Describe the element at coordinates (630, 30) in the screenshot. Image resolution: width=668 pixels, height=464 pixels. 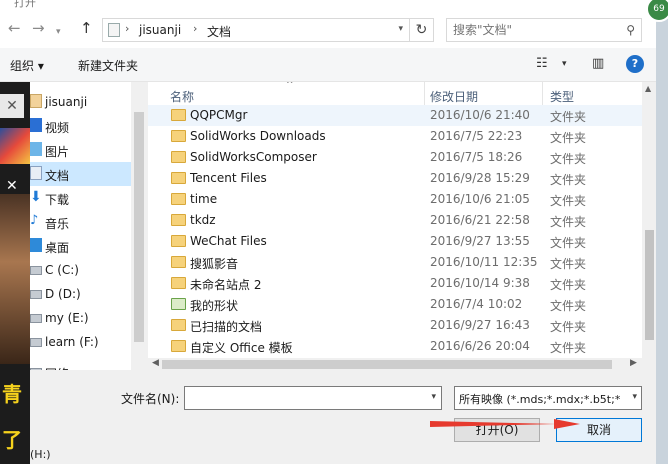
I see `search-icon: ⚲` at that location.